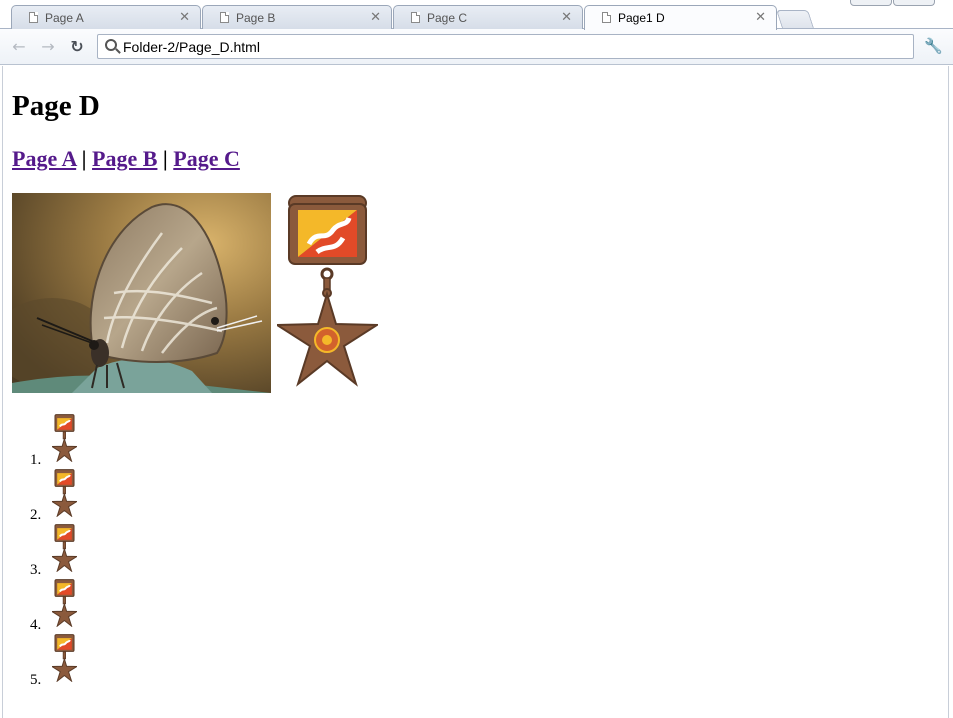  What do you see at coordinates (327, 291) in the screenshot?
I see `medal-image` at bounding box center [327, 291].